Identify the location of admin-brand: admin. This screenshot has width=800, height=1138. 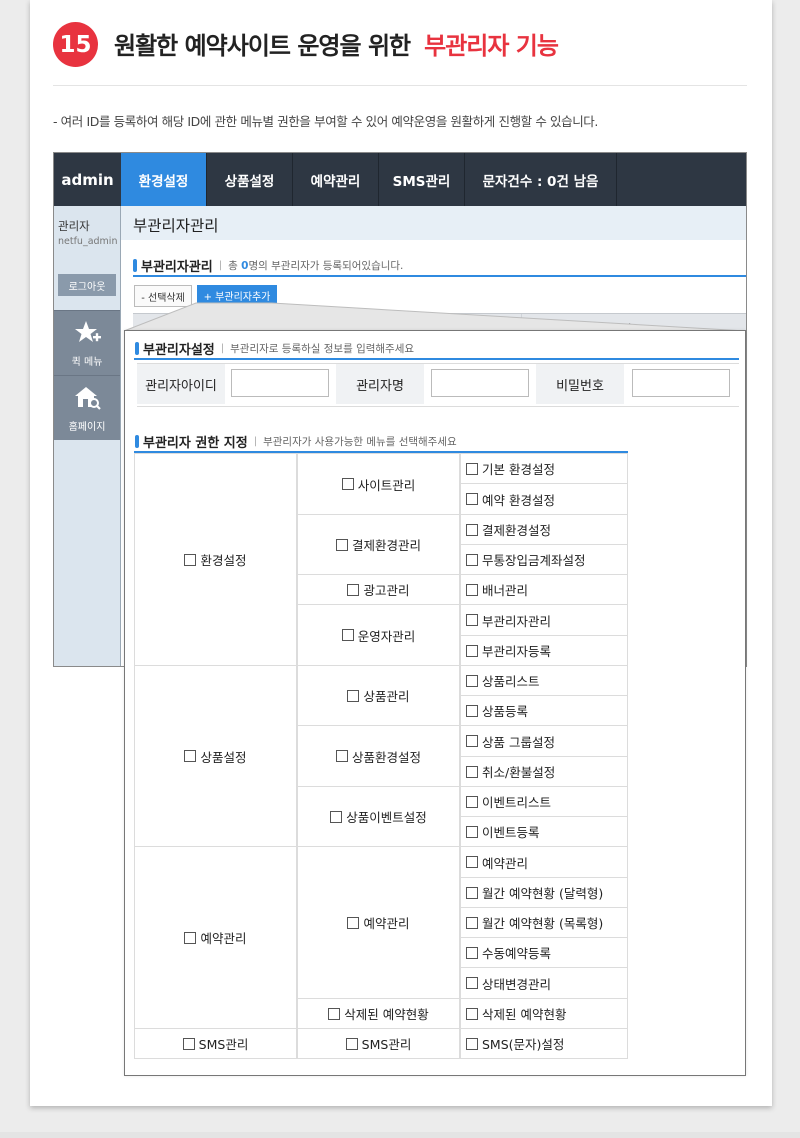
(87, 179).